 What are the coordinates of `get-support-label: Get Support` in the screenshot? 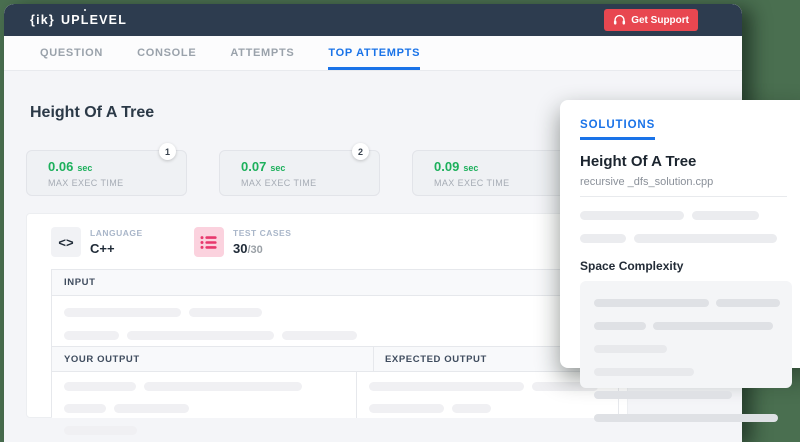 It's located at (660, 20).